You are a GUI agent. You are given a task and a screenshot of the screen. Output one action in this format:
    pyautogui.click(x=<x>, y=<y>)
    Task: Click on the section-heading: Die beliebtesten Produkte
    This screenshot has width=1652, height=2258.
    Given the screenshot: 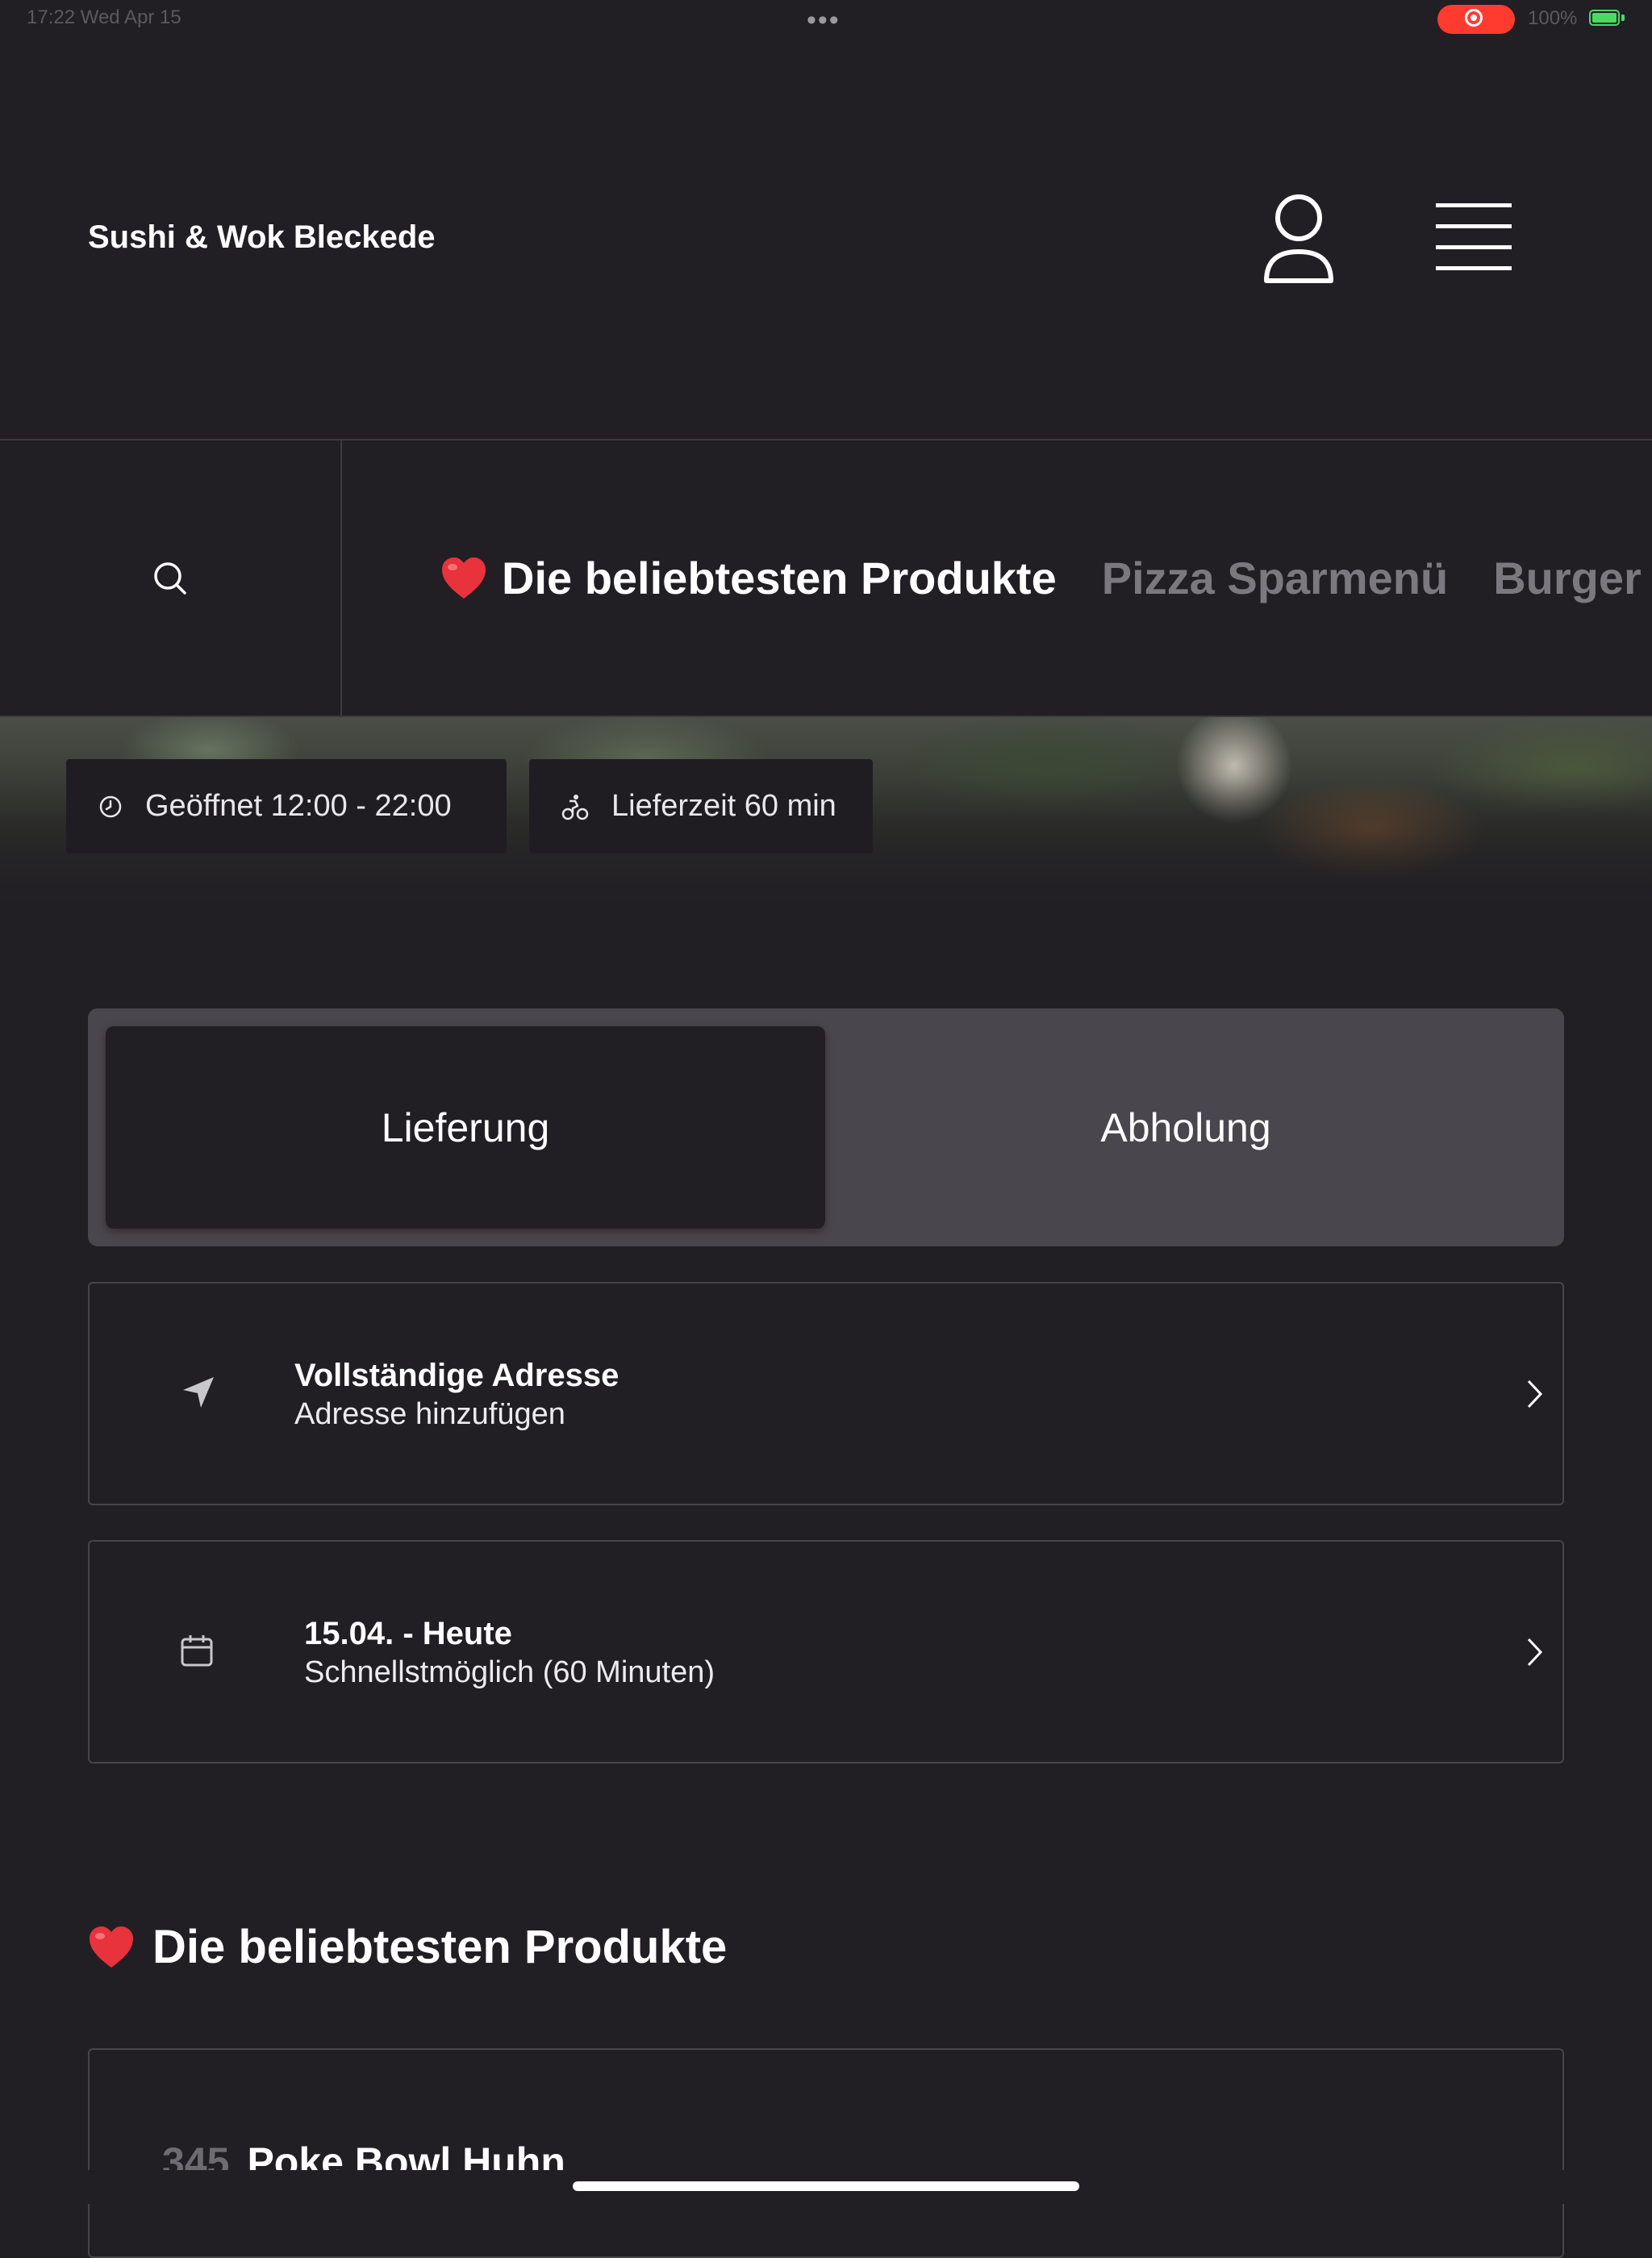 What is the action you would take?
    pyautogui.click(x=408, y=1947)
    